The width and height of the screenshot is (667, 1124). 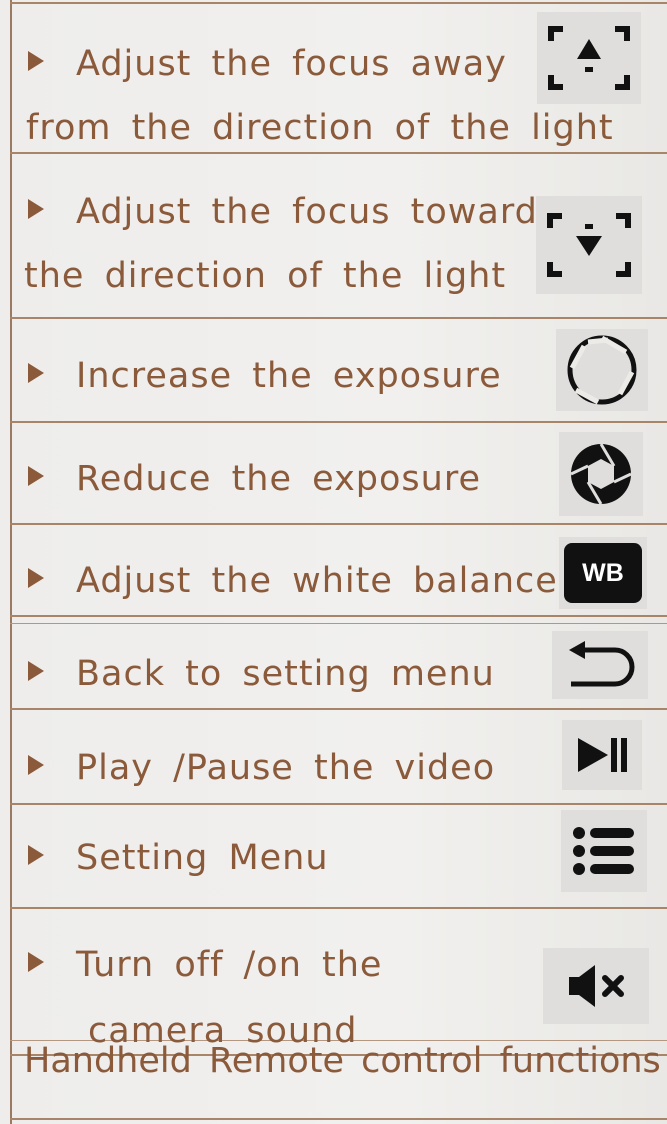 What do you see at coordinates (602, 370) in the screenshot?
I see `aperture-open-icon` at bounding box center [602, 370].